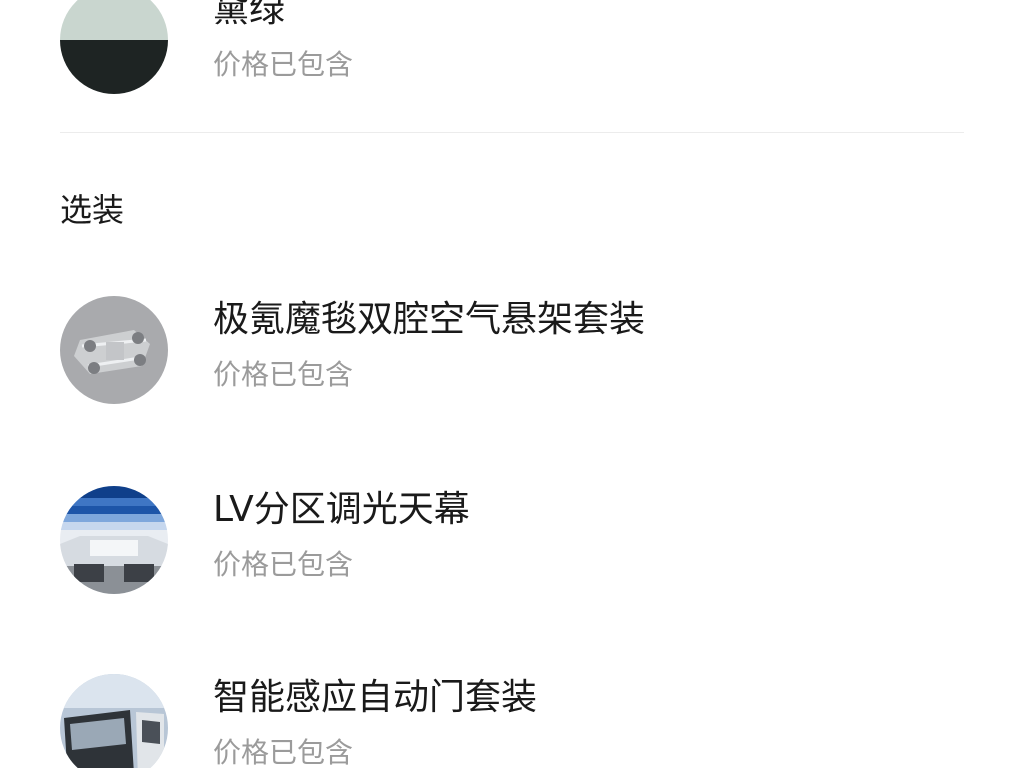 This screenshot has width=1024, height=768. I want to click on panoramic-roof-graphic, so click(114, 540).